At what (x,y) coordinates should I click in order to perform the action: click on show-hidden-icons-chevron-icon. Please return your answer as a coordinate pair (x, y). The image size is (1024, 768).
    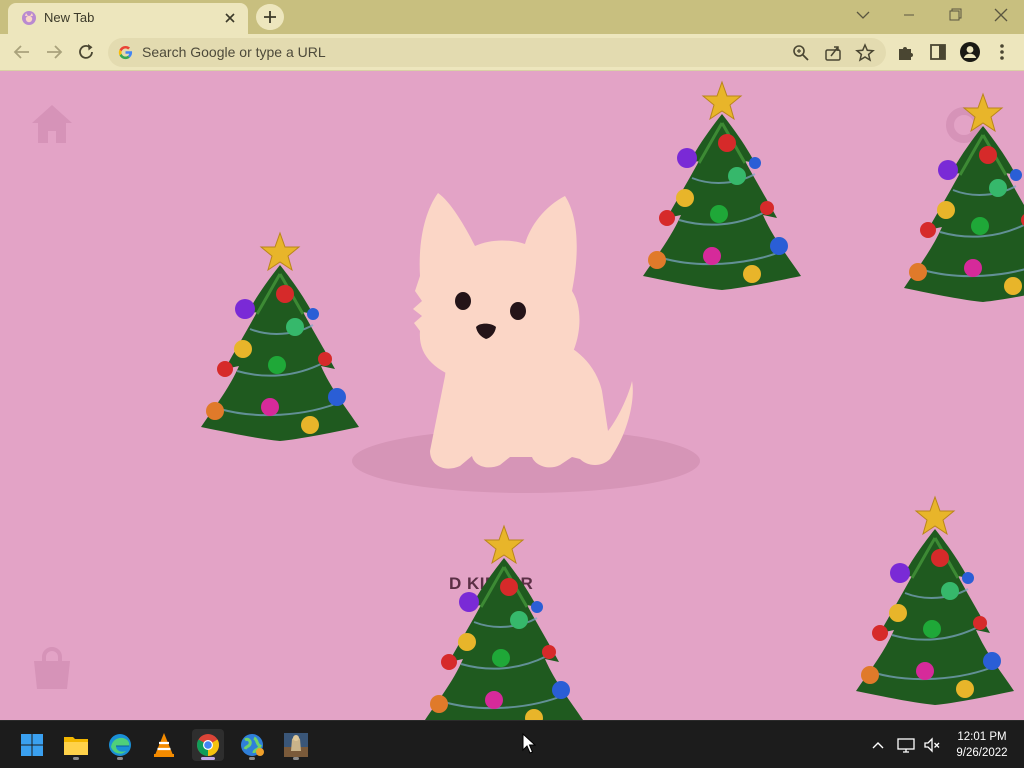
    Looking at the image, I should click on (878, 745).